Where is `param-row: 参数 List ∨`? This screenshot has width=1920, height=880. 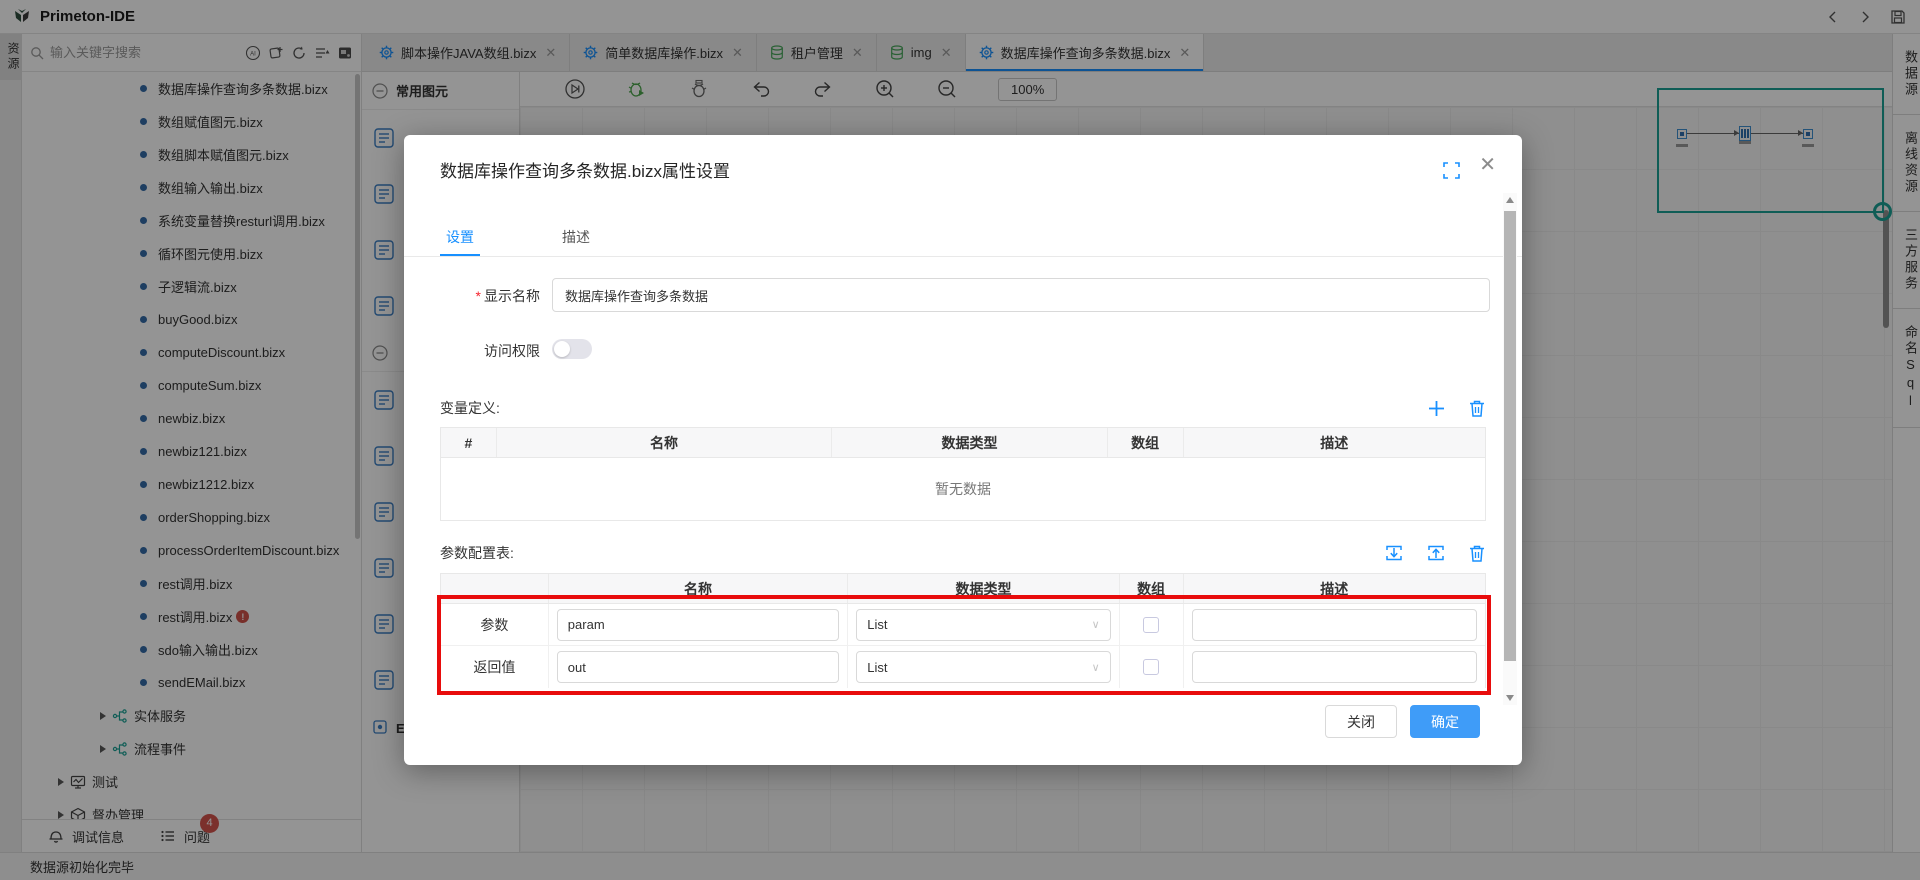
param-row: 参数 List ∨ is located at coordinates (963, 625).